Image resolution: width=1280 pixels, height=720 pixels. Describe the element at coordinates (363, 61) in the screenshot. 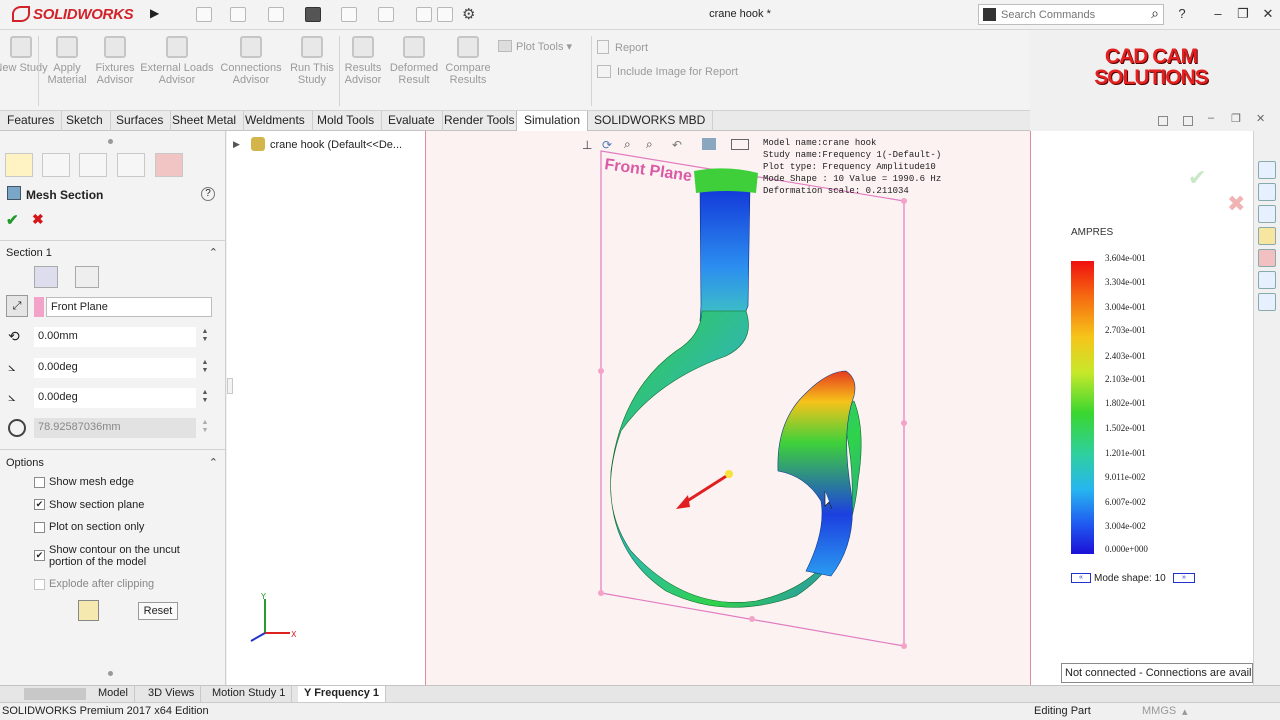

I see `results-advisor-button: Results Advisor` at that location.